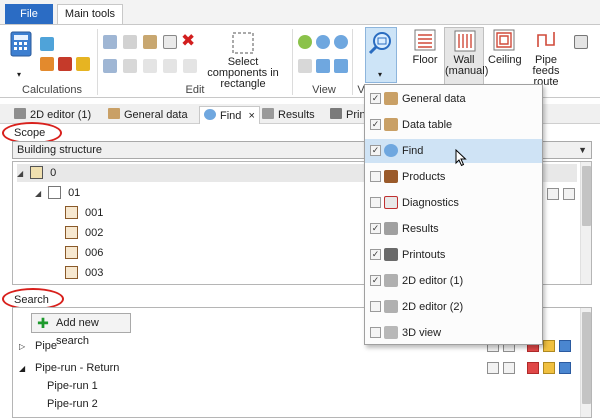  What do you see at coordinates (27, 347) in the screenshot?
I see `expand-icon: ▷` at bounding box center [27, 347].